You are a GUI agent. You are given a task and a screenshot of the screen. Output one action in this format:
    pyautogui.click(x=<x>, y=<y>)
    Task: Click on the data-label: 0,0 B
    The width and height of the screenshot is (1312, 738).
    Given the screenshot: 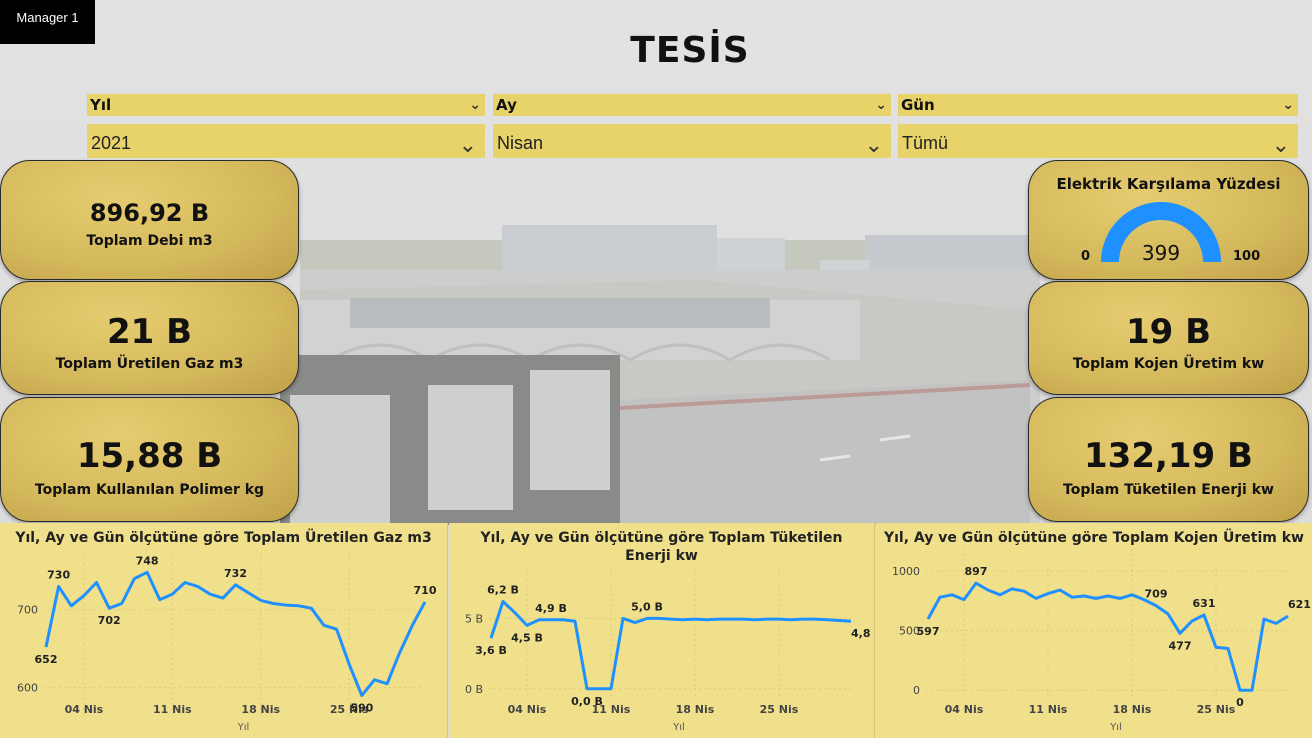 What is the action you would take?
    pyautogui.click(x=587, y=701)
    